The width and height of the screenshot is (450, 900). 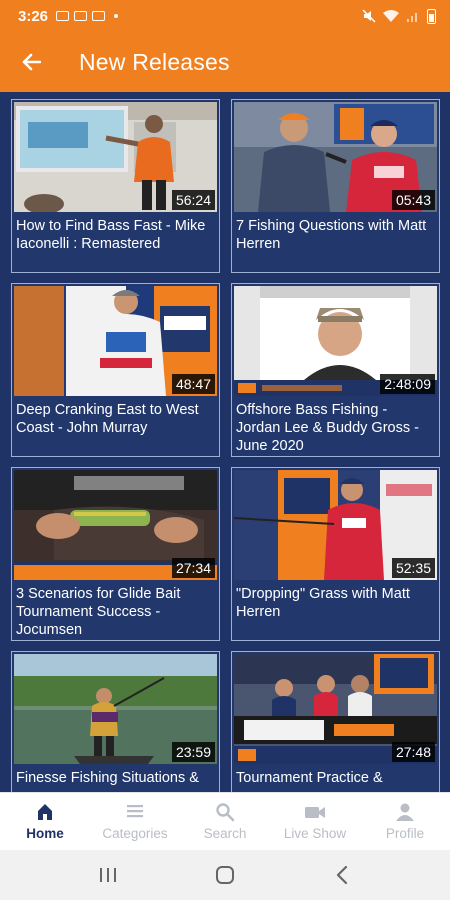 I want to click on home-icon, so click(x=45, y=812).